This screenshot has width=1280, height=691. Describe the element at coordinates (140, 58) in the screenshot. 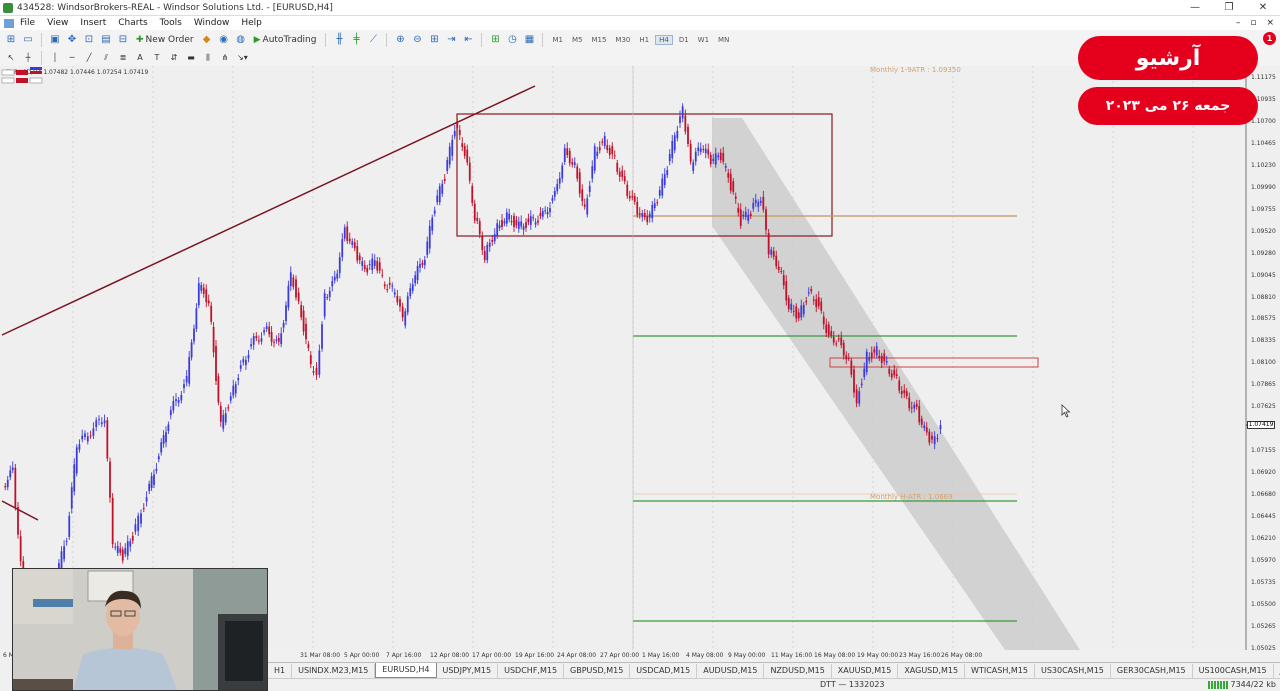

I see `text-tool-icon: A` at that location.